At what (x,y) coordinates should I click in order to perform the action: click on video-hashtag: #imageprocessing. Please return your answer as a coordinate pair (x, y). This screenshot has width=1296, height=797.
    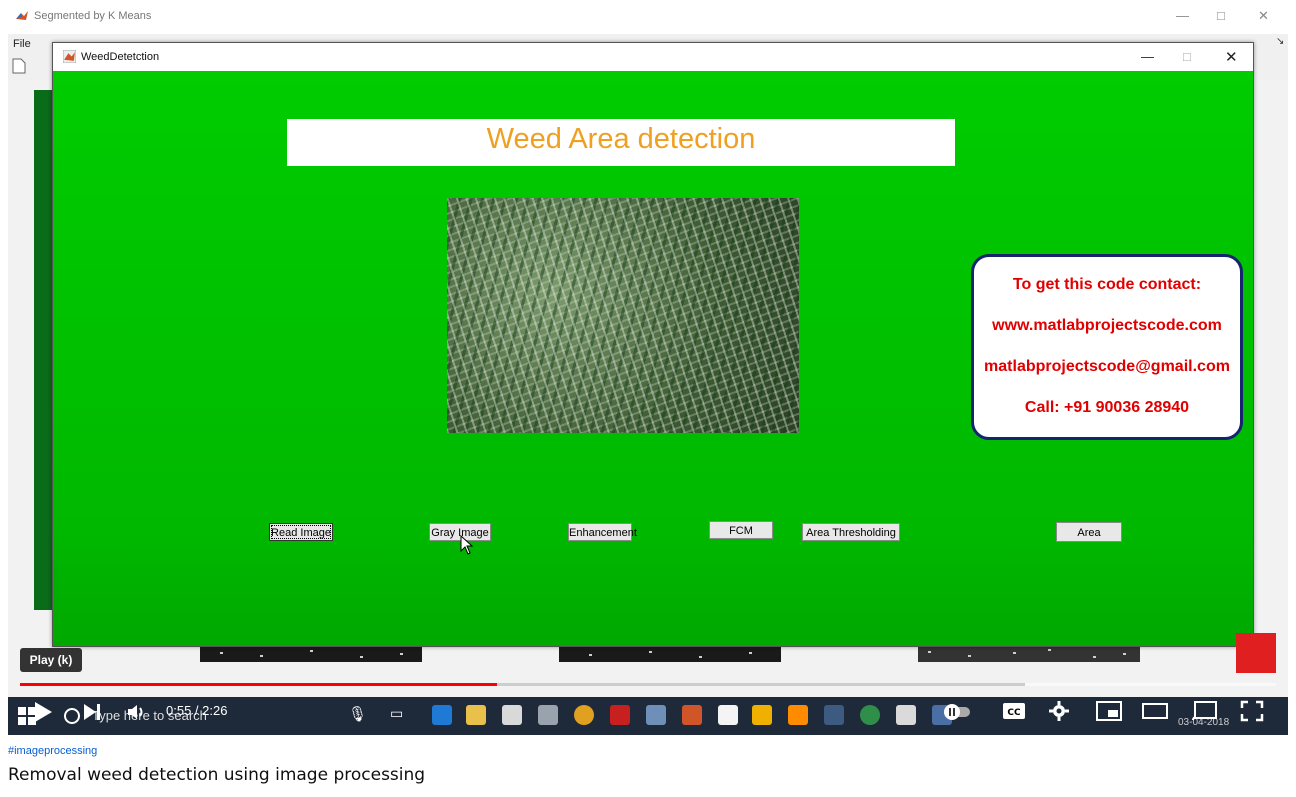
    Looking at the image, I should click on (52, 751).